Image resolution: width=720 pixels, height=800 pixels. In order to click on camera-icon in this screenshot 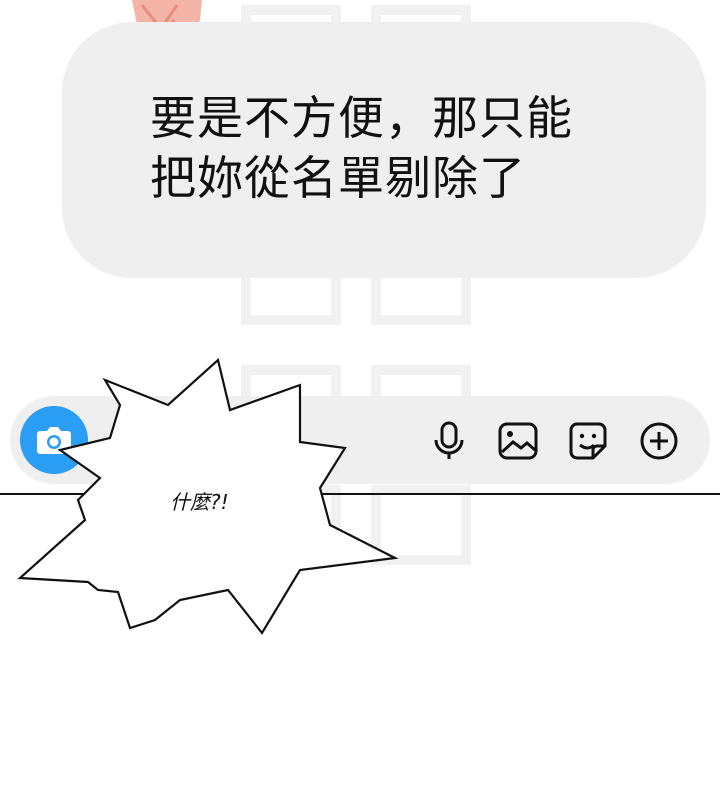, I will do `click(54, 440)`.